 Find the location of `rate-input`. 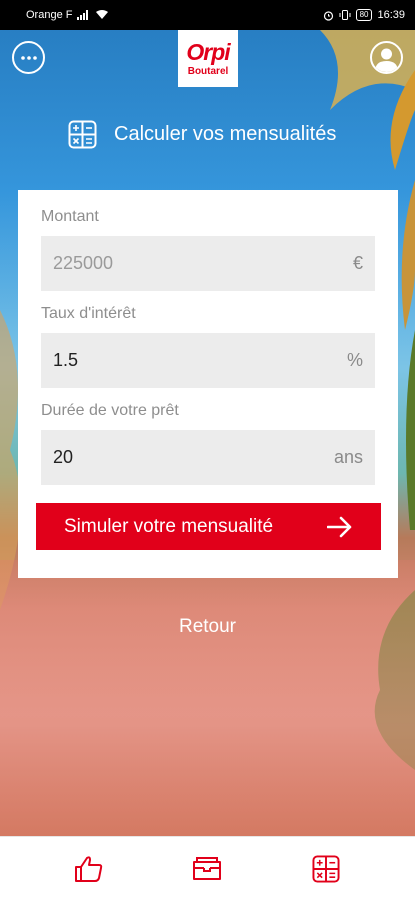

rate-input is located at coordinates (178, 360).